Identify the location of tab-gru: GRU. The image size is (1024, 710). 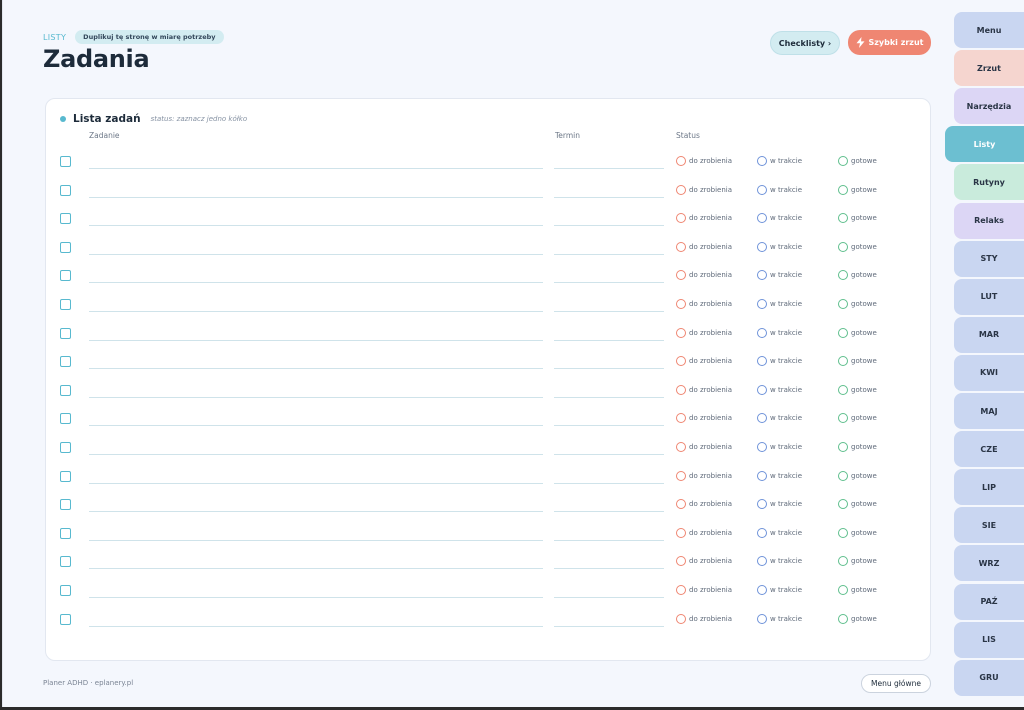
(989, 677).